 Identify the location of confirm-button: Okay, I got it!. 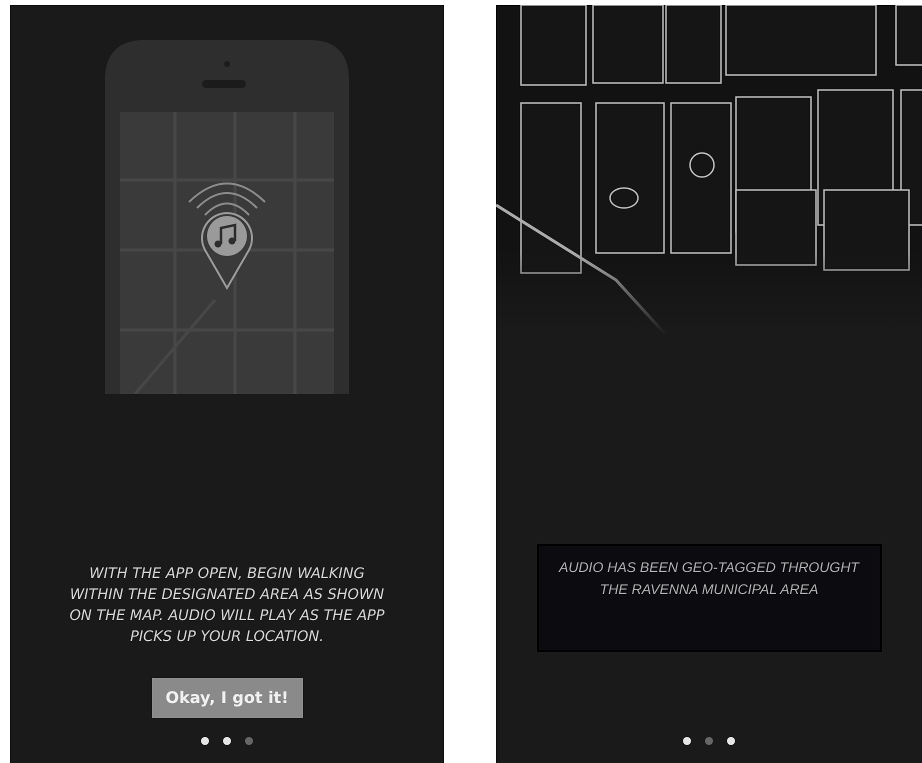
(227, 698).